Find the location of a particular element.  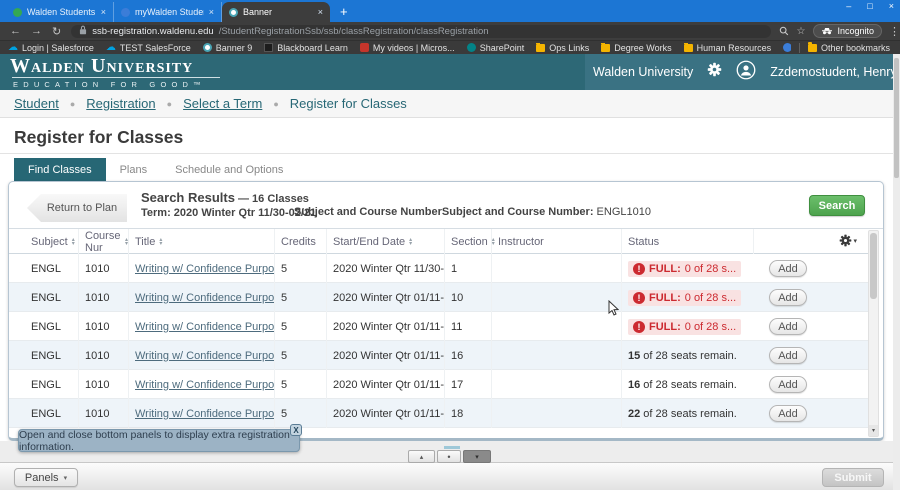

subject-cell: ENGL is located at coordinates (46, 413).